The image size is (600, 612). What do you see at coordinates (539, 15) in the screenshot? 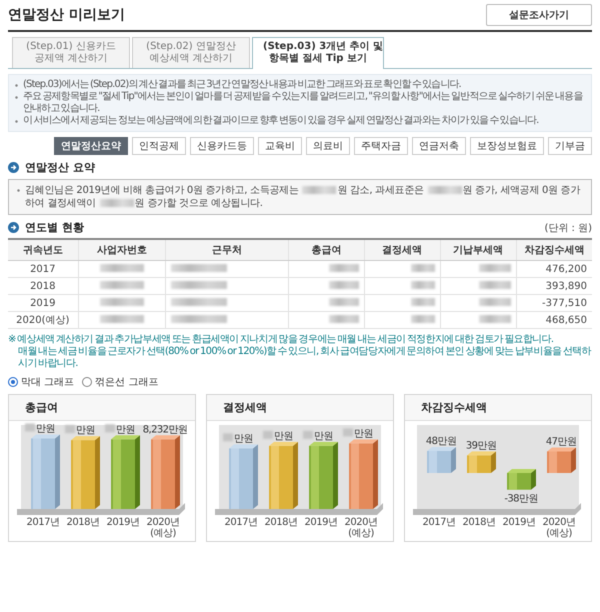
I see `survey-button: 설문조사가기` at bounding box center [539, 15].